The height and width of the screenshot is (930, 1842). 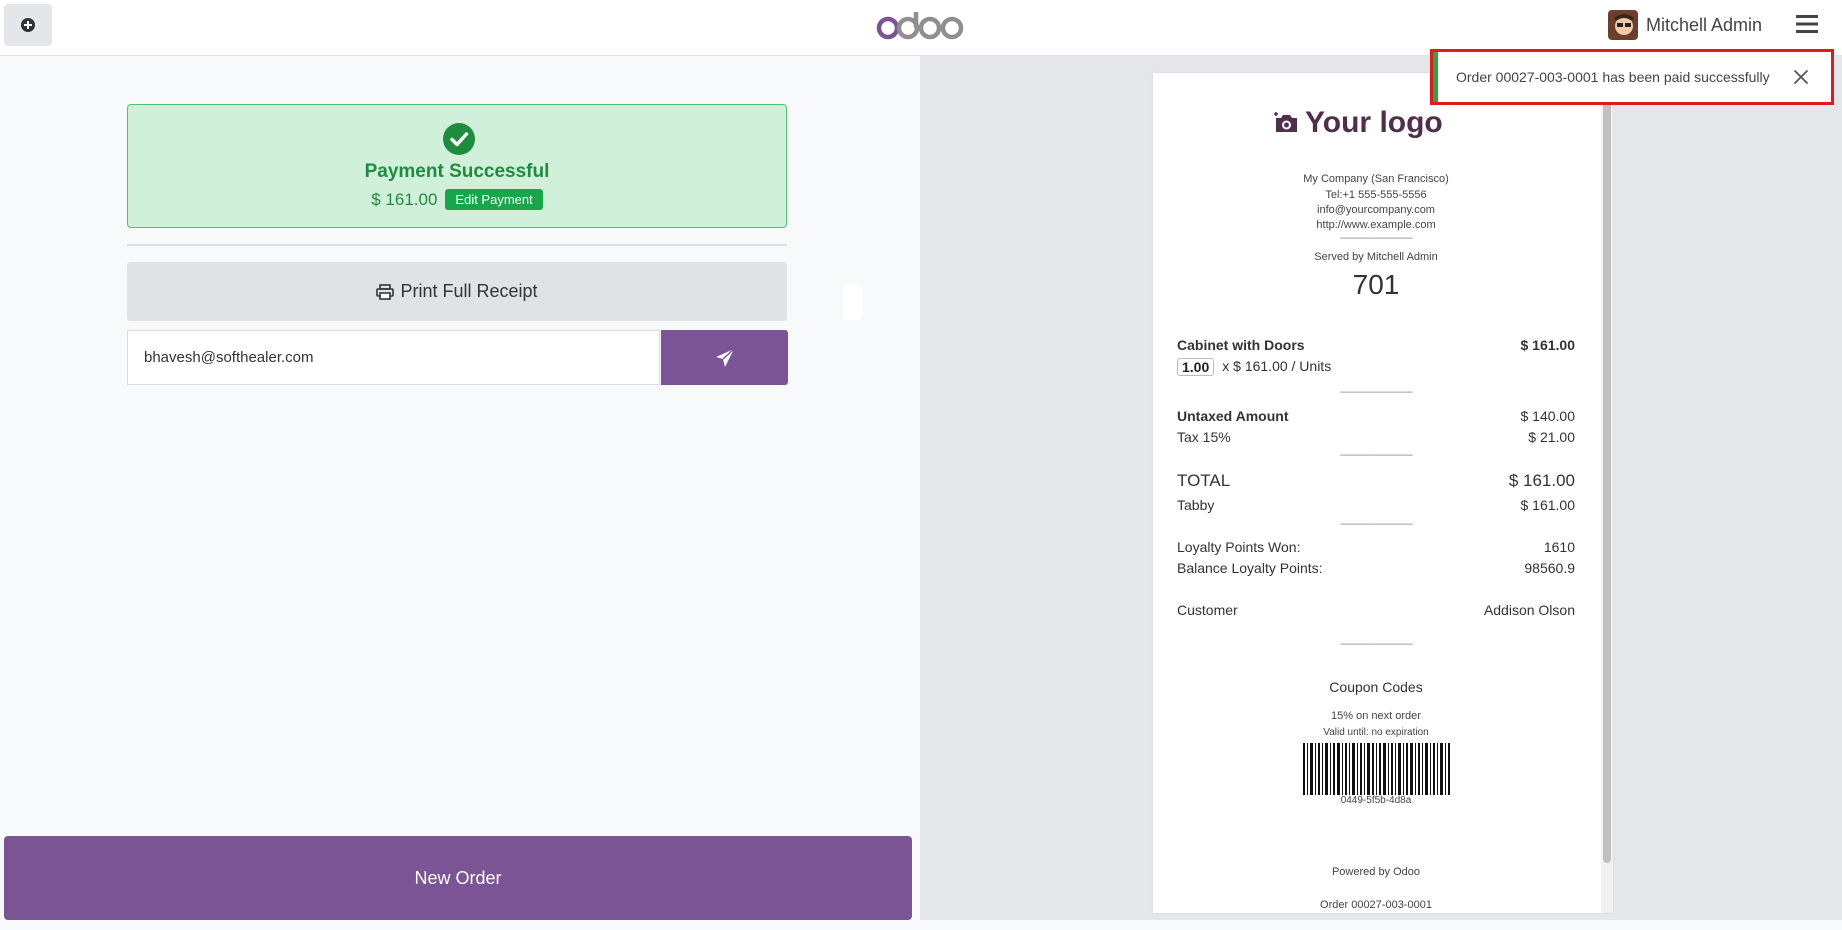 I want to click on printer-icon, so click(x=385, y=291).